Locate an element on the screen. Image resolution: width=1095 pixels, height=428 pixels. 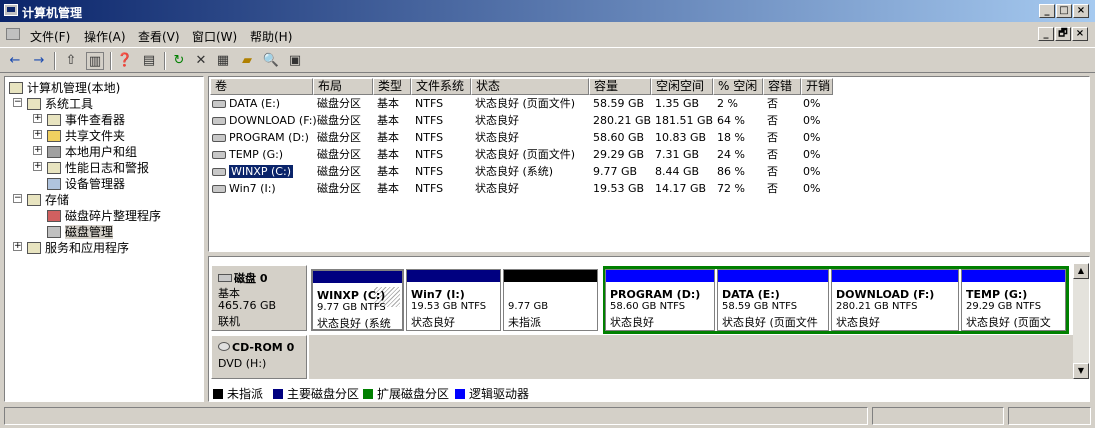
partition-1: Win7 (I:) 19.53 GB NTFS 状态良好 is located at coordinates (453, 300).